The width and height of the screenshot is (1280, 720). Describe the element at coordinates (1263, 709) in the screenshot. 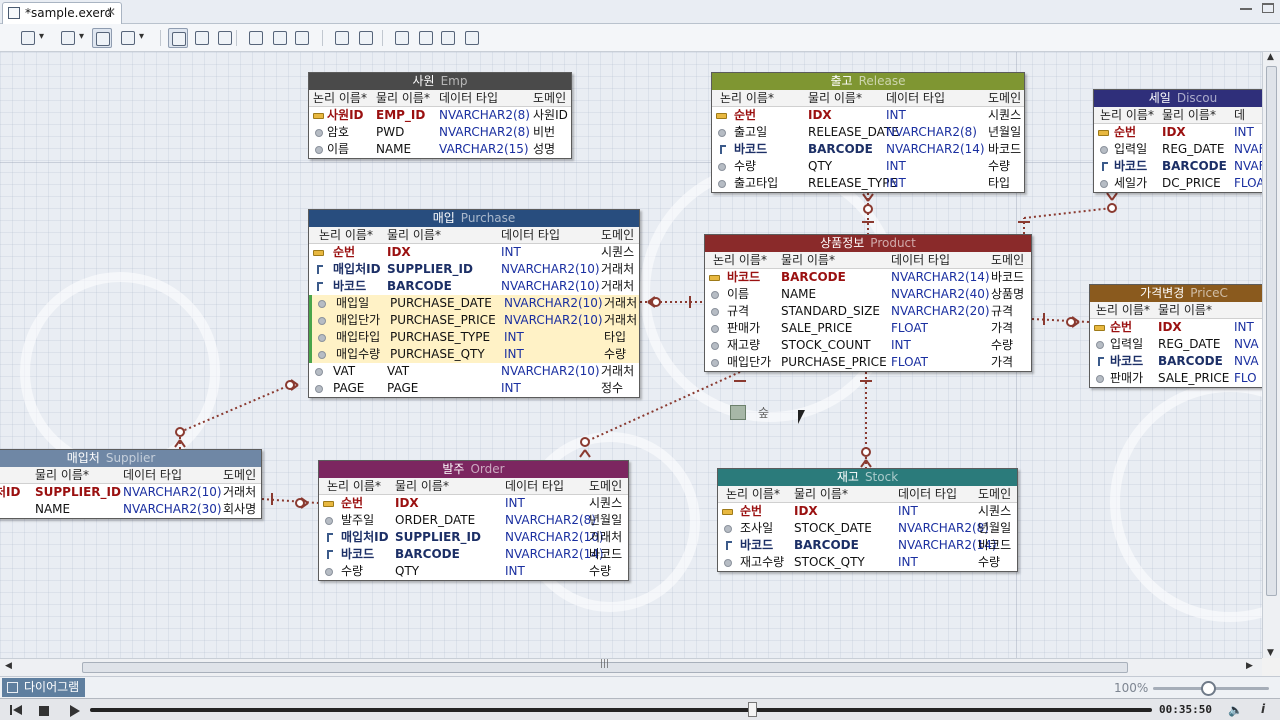

I see `info-icon: i` at that location.